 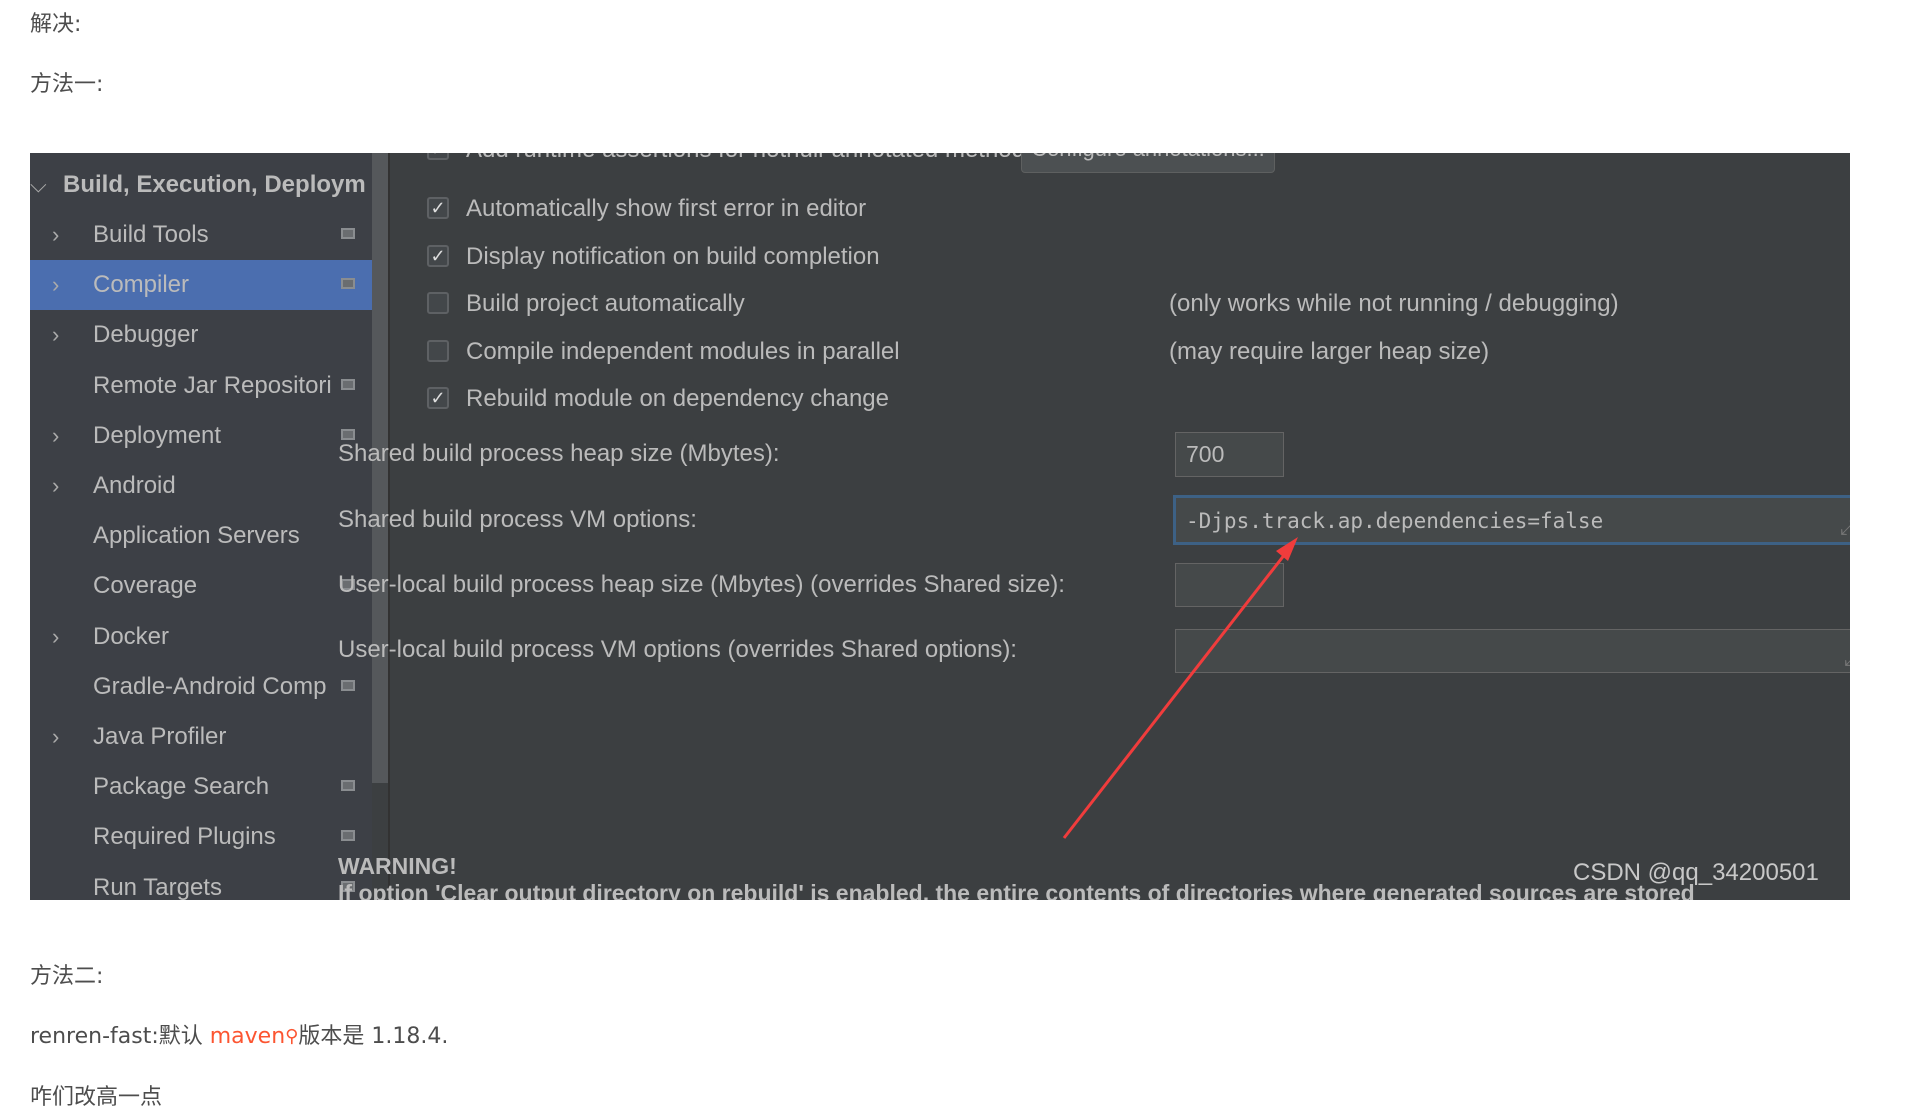 I want to click on text-version: renren-fast:默认 maven⚲版本是 1.18.4., so click(x=239, y=1037).